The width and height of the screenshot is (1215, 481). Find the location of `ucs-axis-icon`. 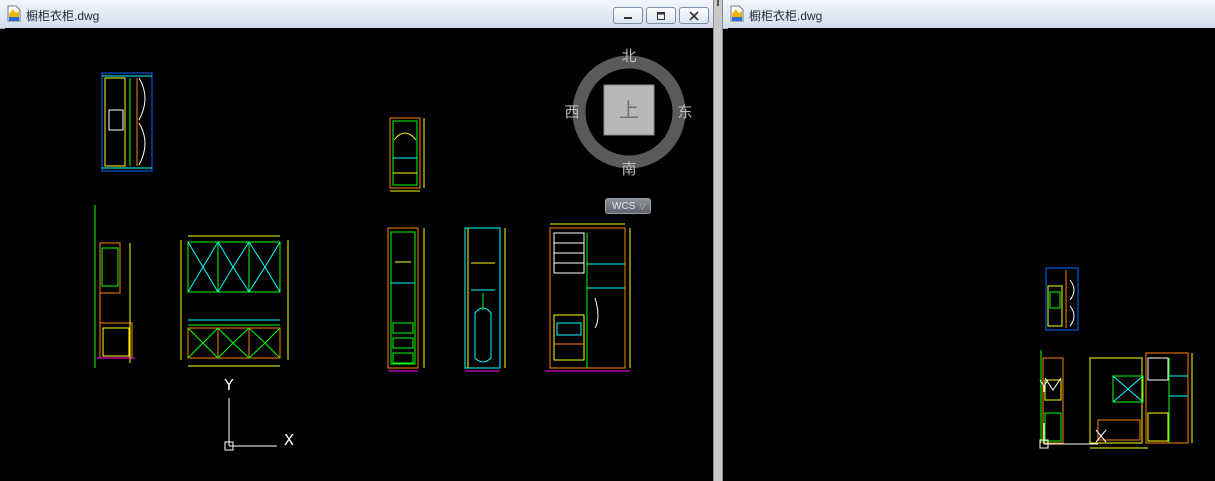

ucs-axis-icon is located at coordinates (250, 424).